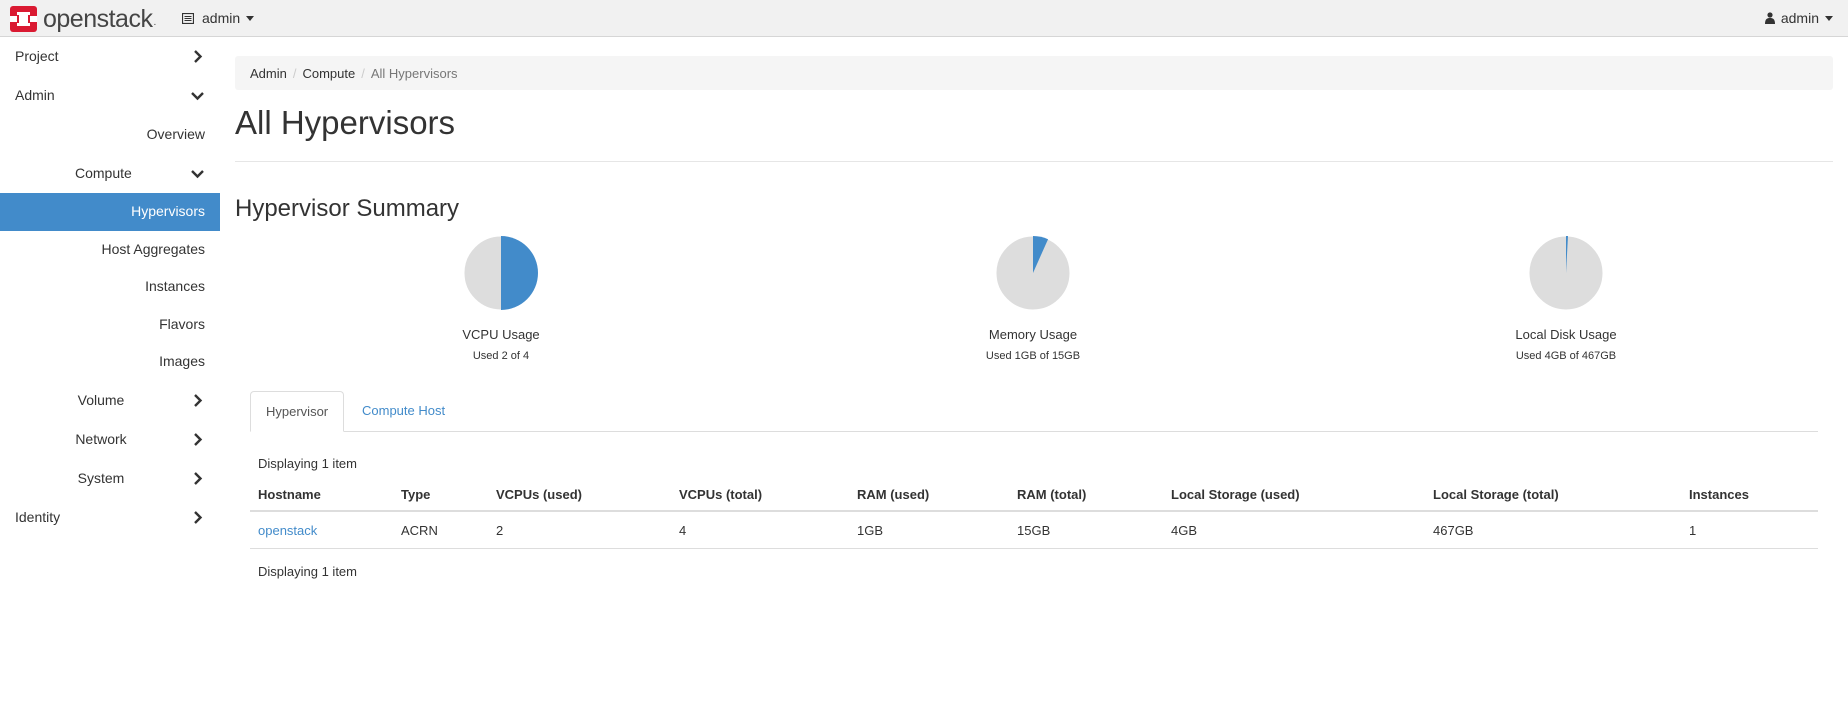 The image size is (1848, 705). What do you see at coordinates (110, 134) in the screenshot?
I see `sidebar-item-overview: Overview` at bounding box center [110, 134].